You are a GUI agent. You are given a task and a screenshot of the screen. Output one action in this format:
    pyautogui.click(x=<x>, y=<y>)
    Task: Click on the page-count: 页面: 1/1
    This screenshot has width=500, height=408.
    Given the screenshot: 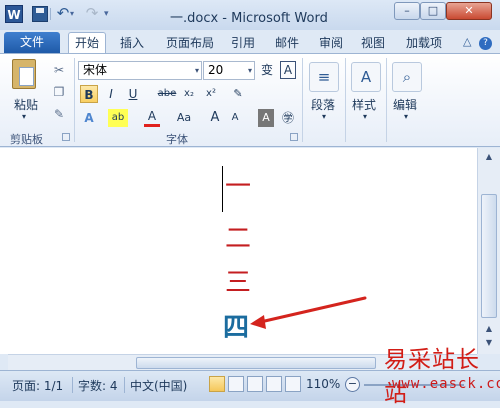 What is the action you would take?
    pyautogui.click(x=37, y=385)
    